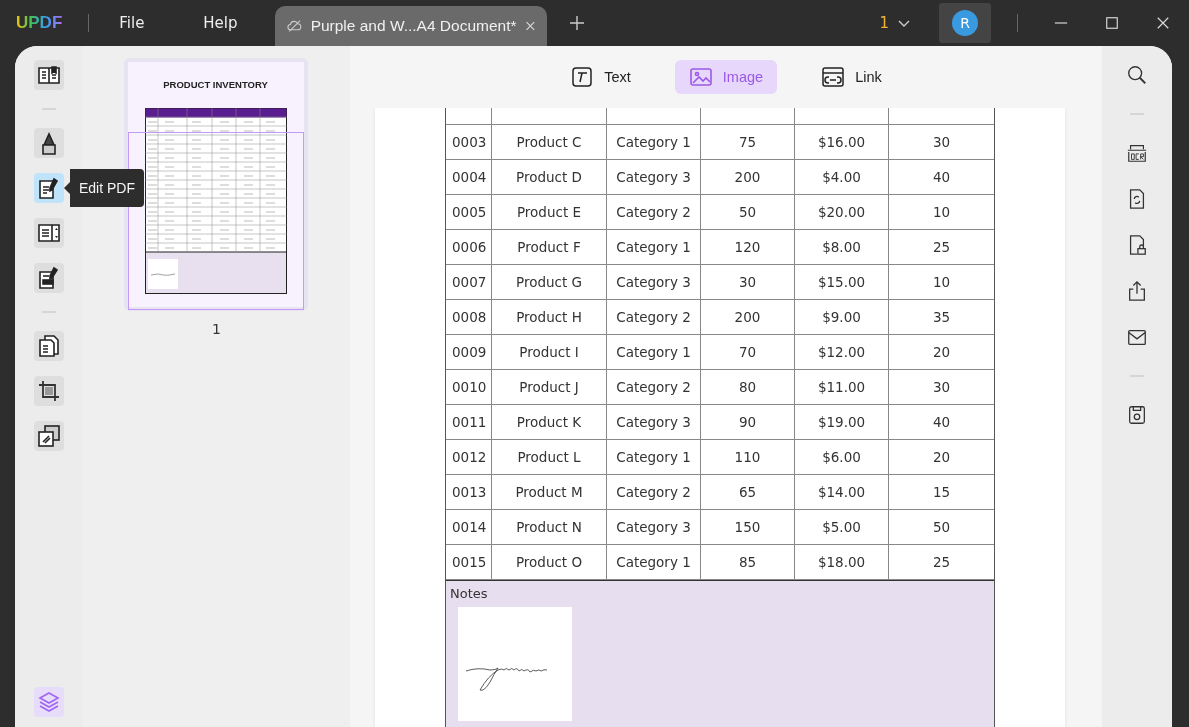 The width and height of the screenshot is (1189, 727). What do you see at coordinates (842, 562) in the screenshot?
I see `table-cell: $18.00` at bounding box center [842, 562].